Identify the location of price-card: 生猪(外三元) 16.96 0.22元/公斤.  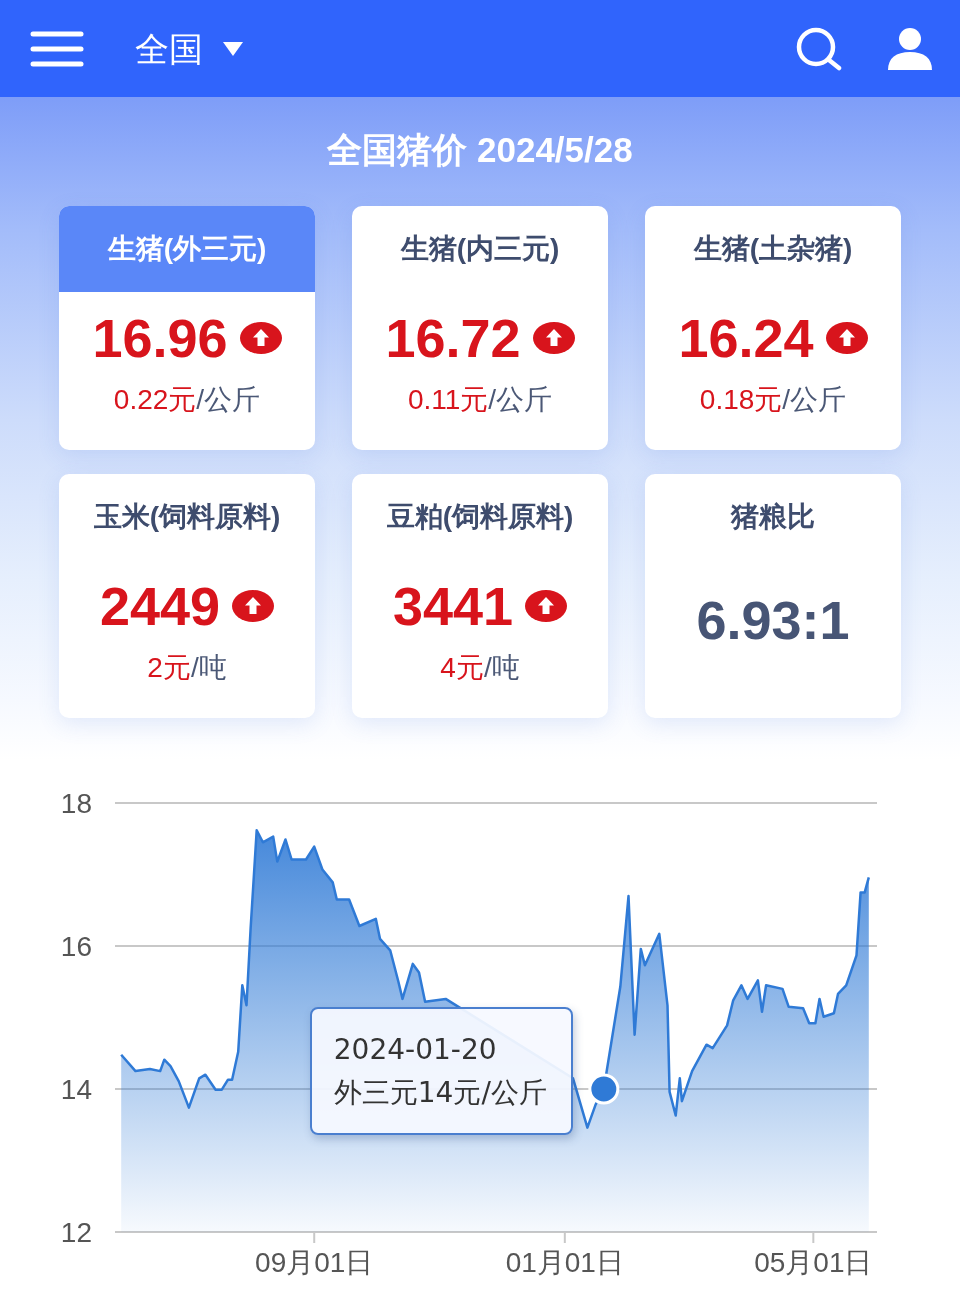
(187, 328).